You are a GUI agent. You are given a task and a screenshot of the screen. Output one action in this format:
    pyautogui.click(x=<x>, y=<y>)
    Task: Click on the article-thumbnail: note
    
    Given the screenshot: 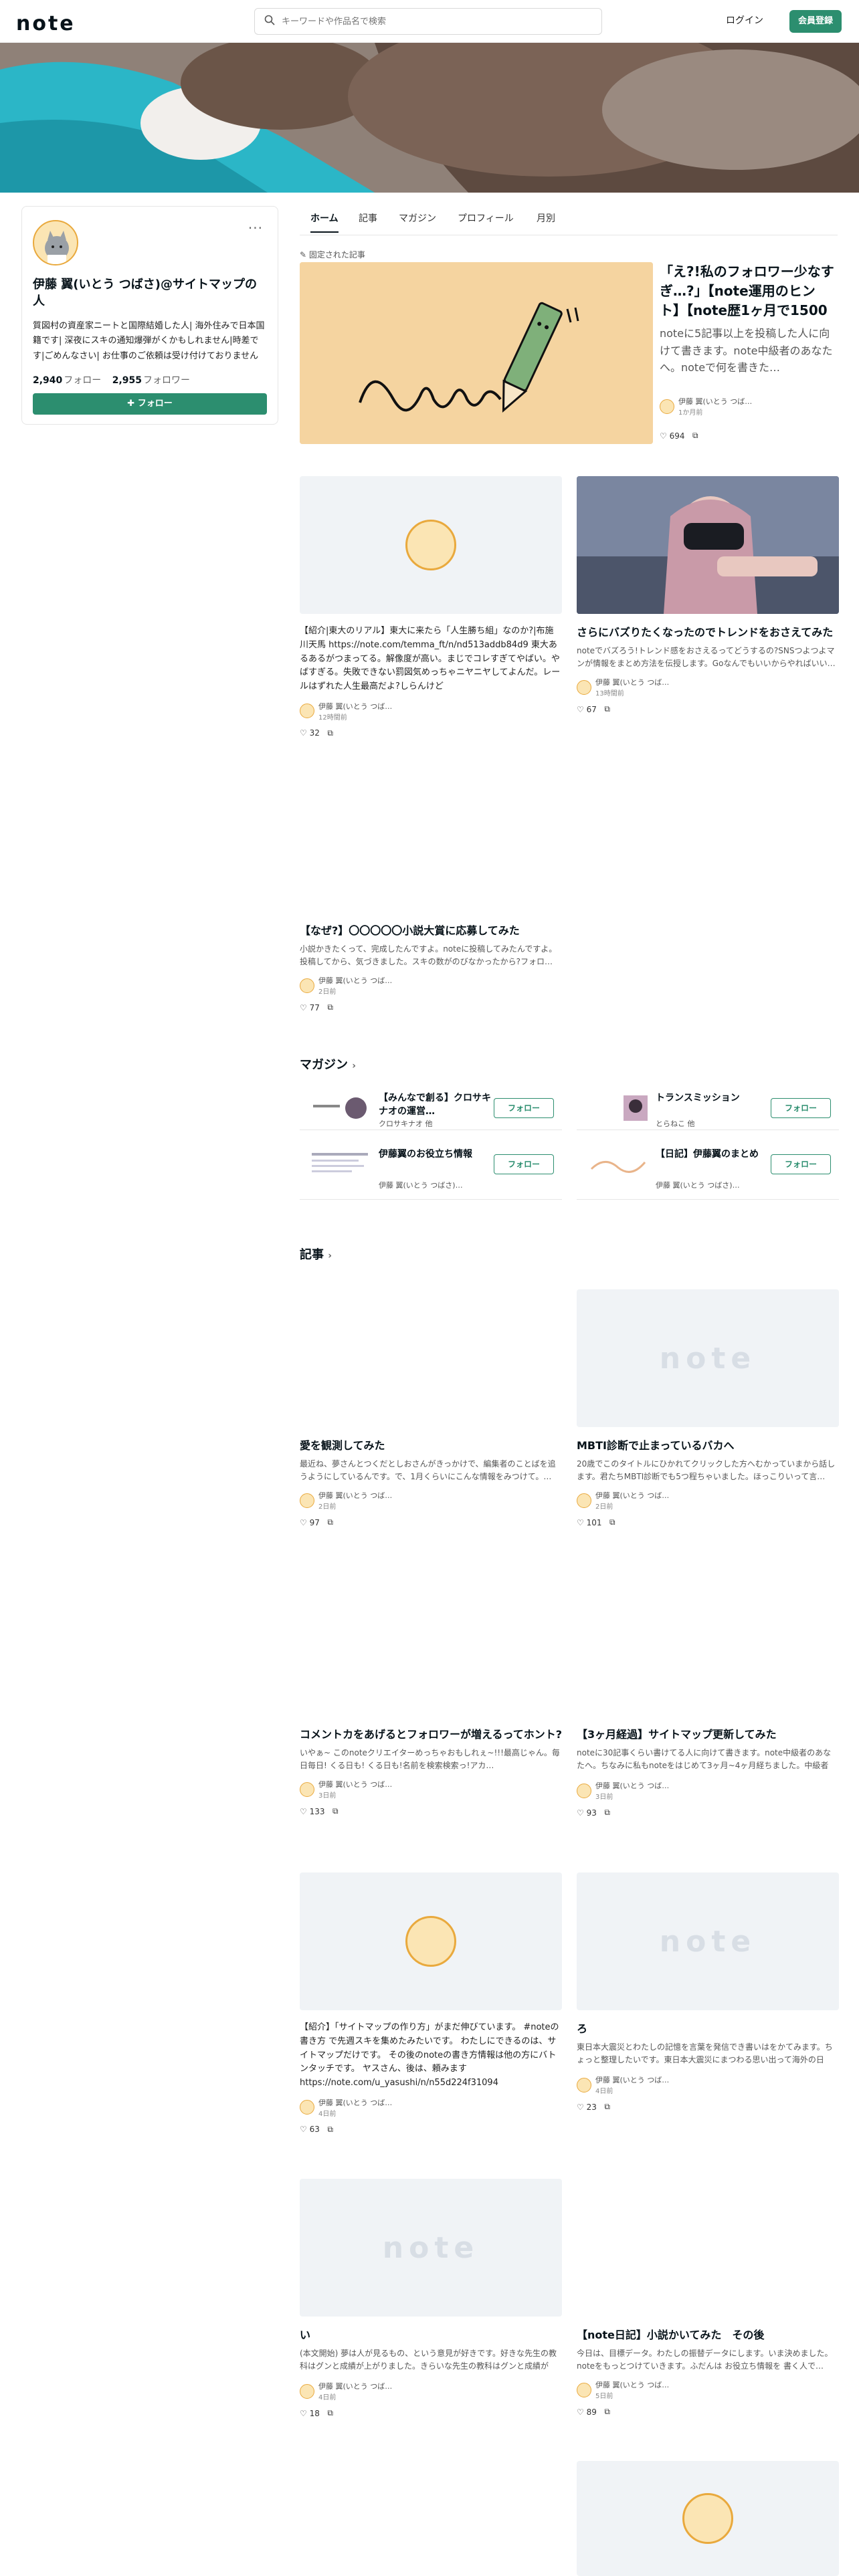 What is the action you would take?
    pyautogui.click(x=431, y=2248)
    